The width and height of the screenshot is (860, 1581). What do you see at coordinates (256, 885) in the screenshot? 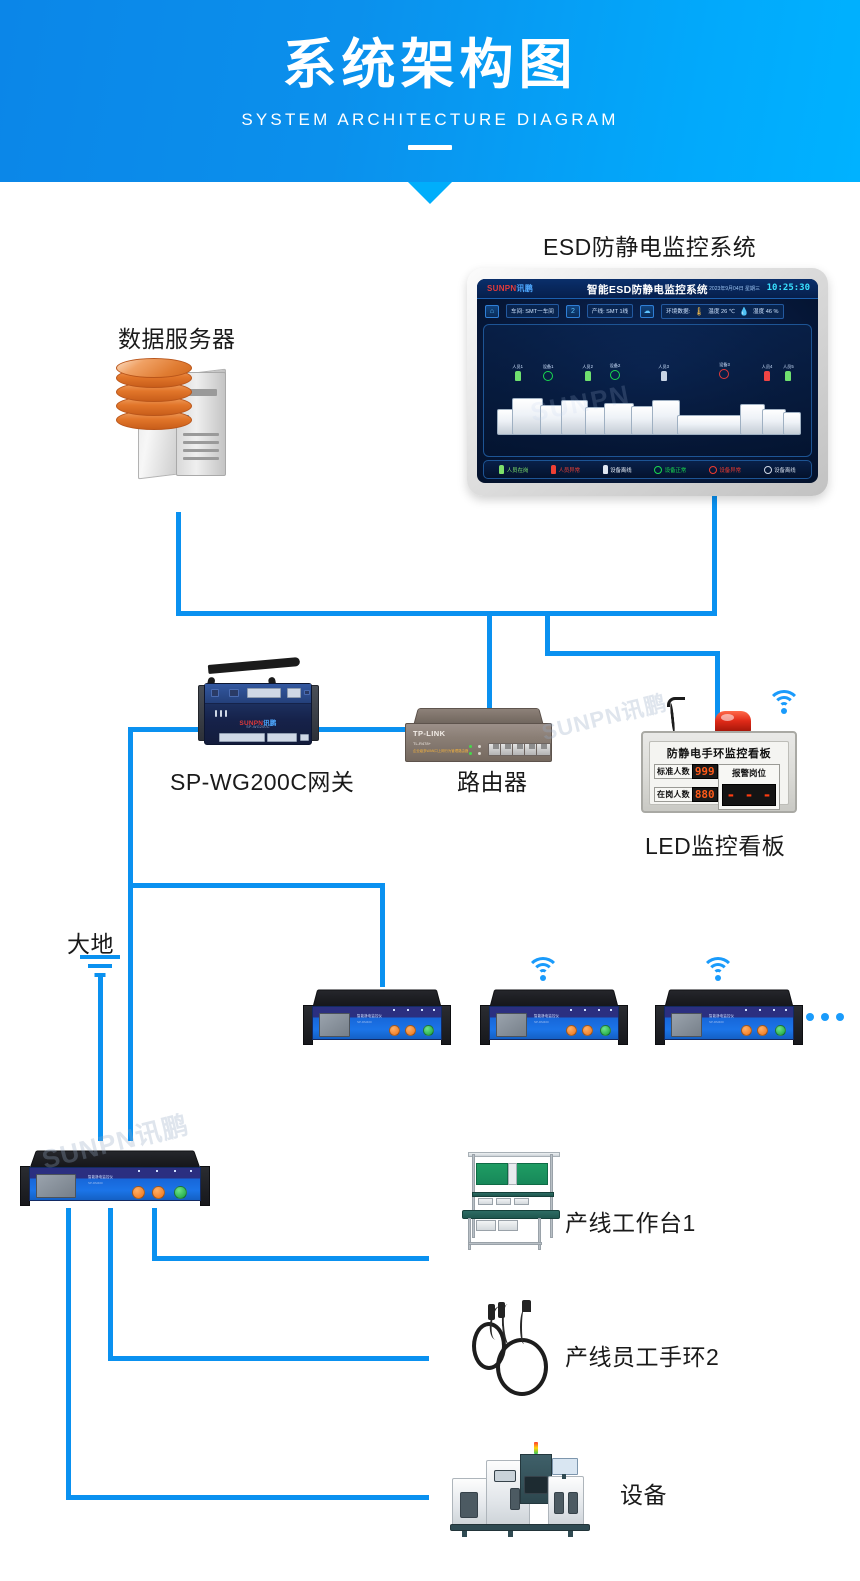
I see `link-trunk-to-esdrow` at bounding box center [256, 885].